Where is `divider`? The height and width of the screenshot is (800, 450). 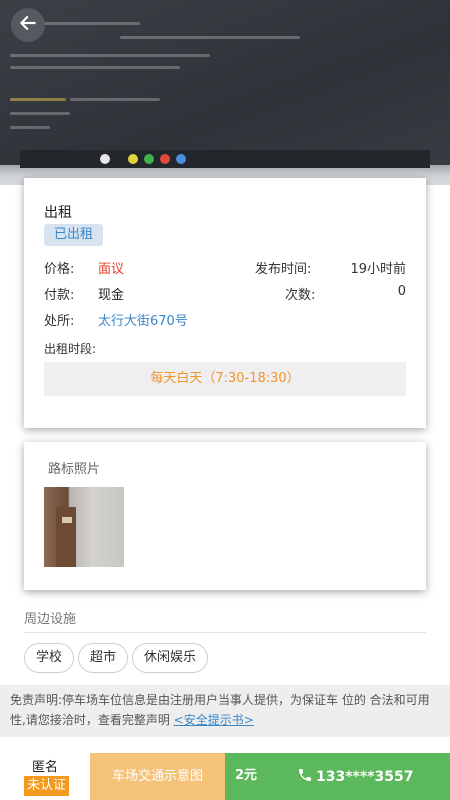
divider is located at coordinates (225, 632).